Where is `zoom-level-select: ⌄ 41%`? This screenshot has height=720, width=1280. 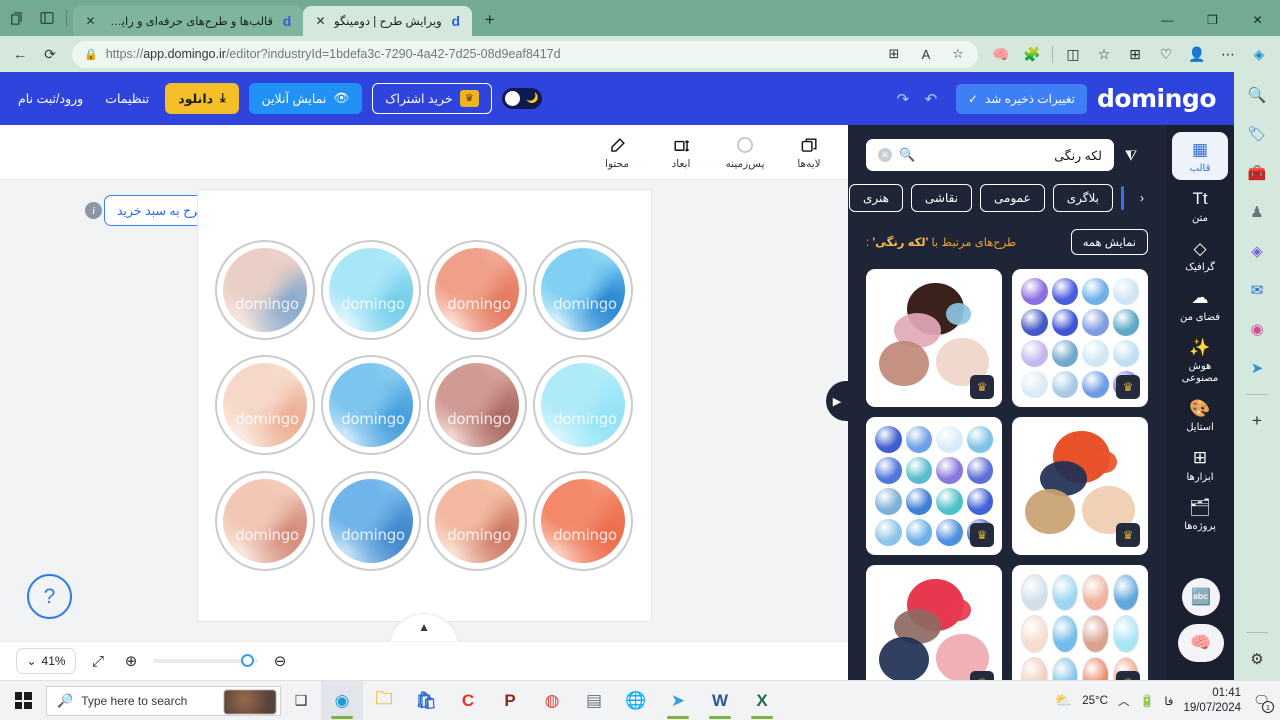 zoom-level-select: ⌄ 41% is located at coordinates (46, 661).